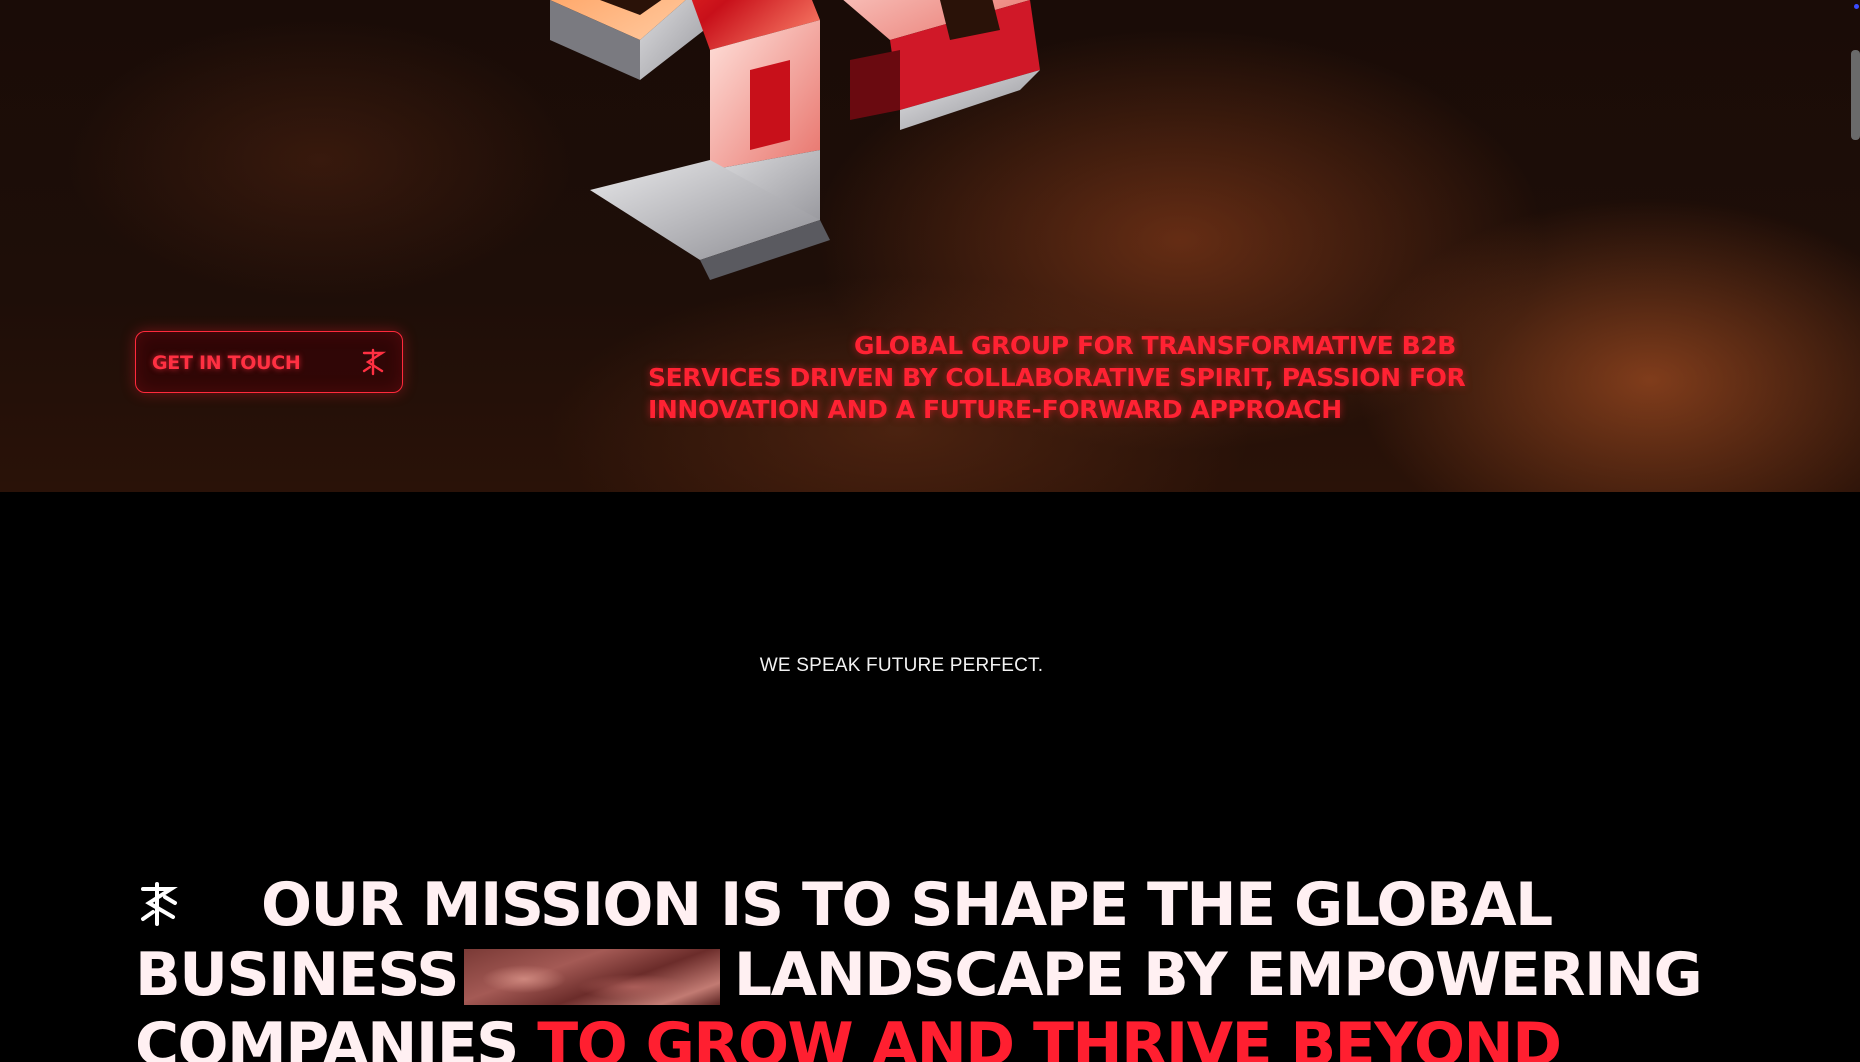 The image size is (1860, 1062). Describe the element at coordinates (795, 140) in the screenshot. I see `hero-3d-graphic` at that location.